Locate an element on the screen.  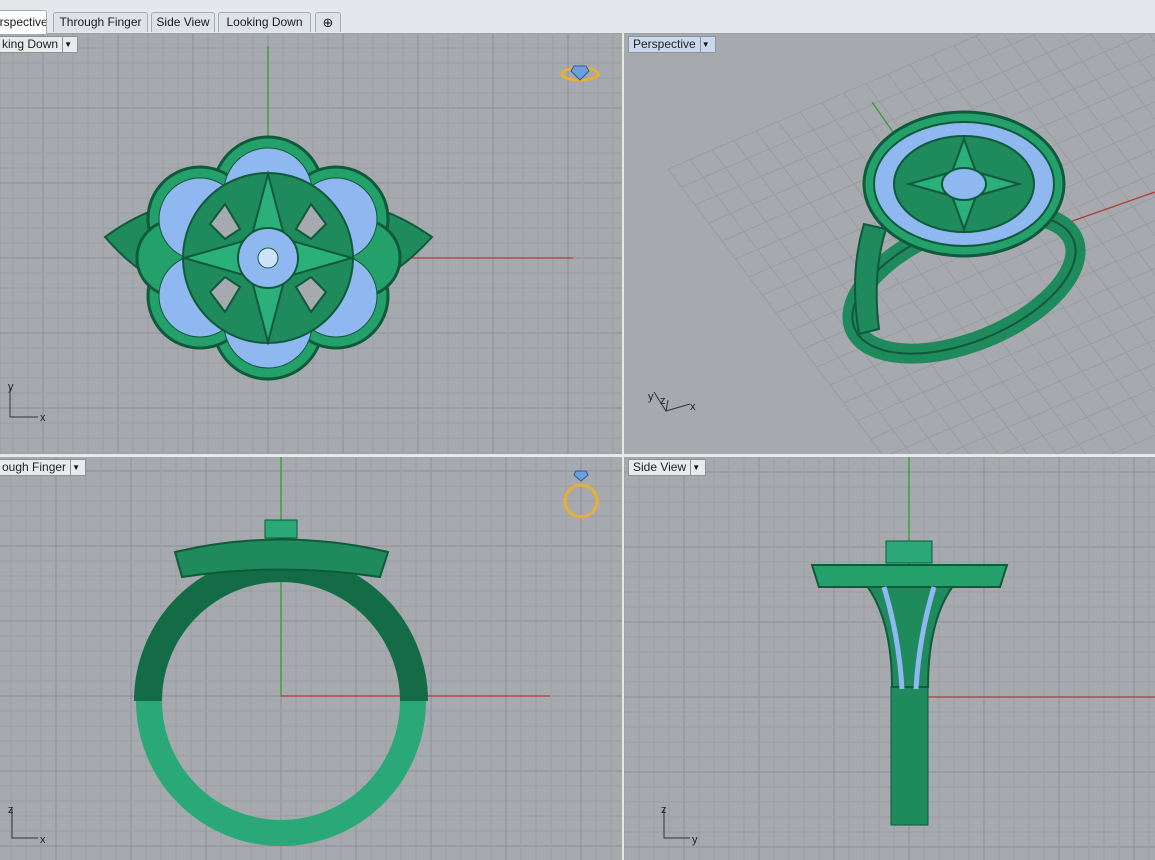
viewport-label-perspective: Perspective ▼ is located at coordinates (672, 44).